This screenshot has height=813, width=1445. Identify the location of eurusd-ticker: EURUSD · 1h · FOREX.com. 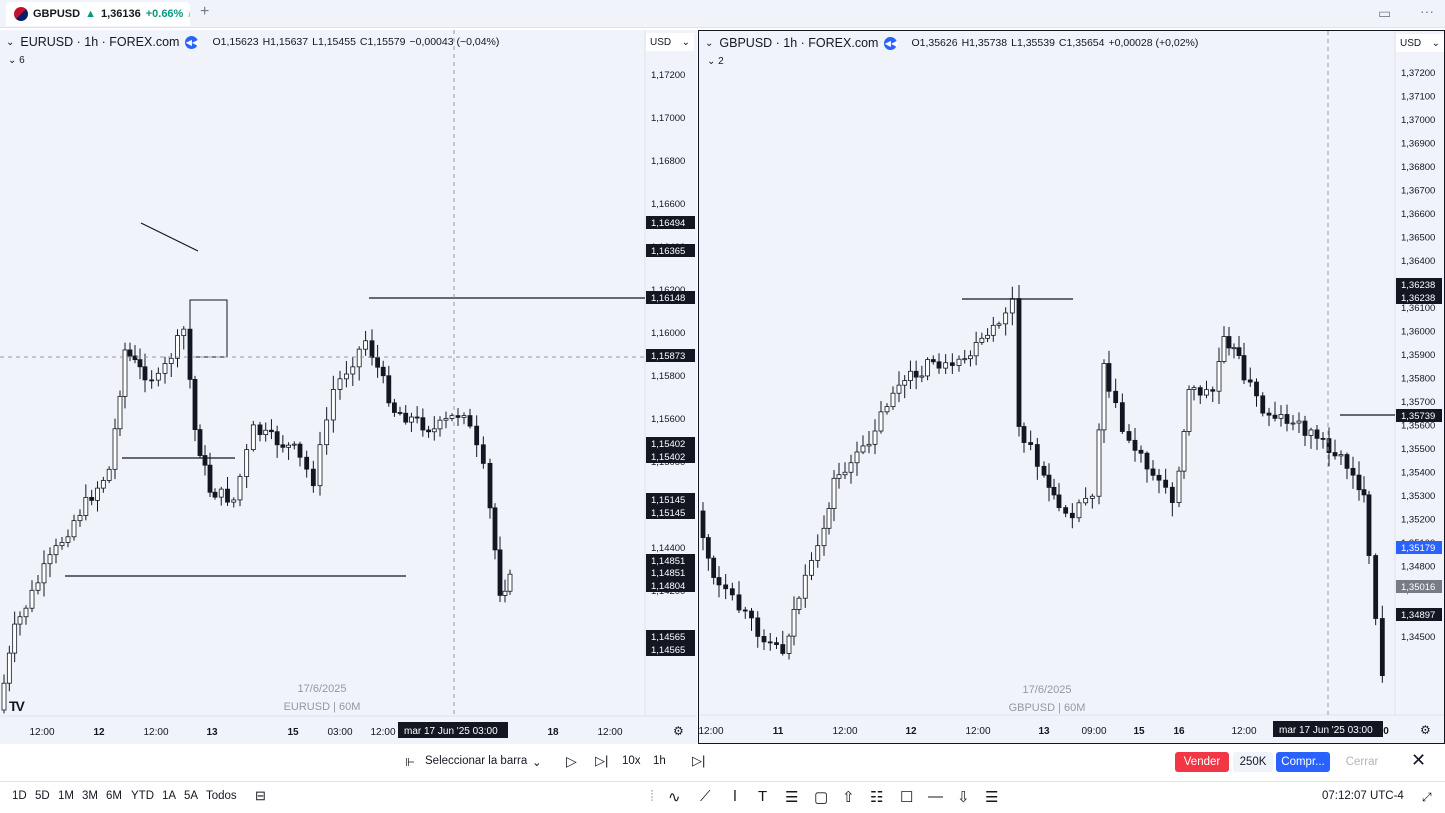
(99, 42).